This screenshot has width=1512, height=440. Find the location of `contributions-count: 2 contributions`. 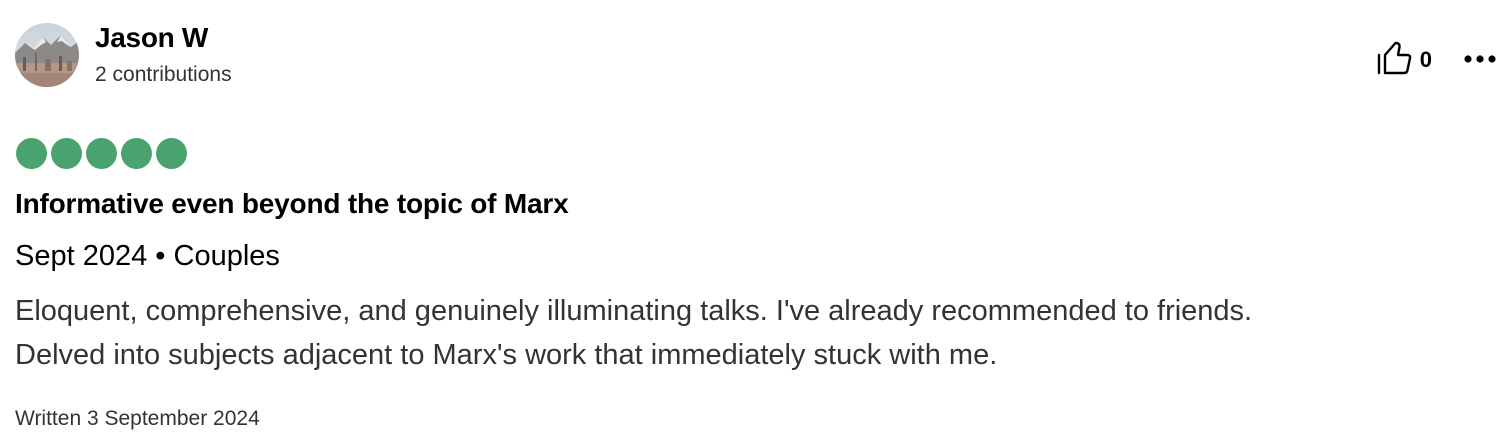

contributions-count: 2 contributions is located at coordinates (163, 74).